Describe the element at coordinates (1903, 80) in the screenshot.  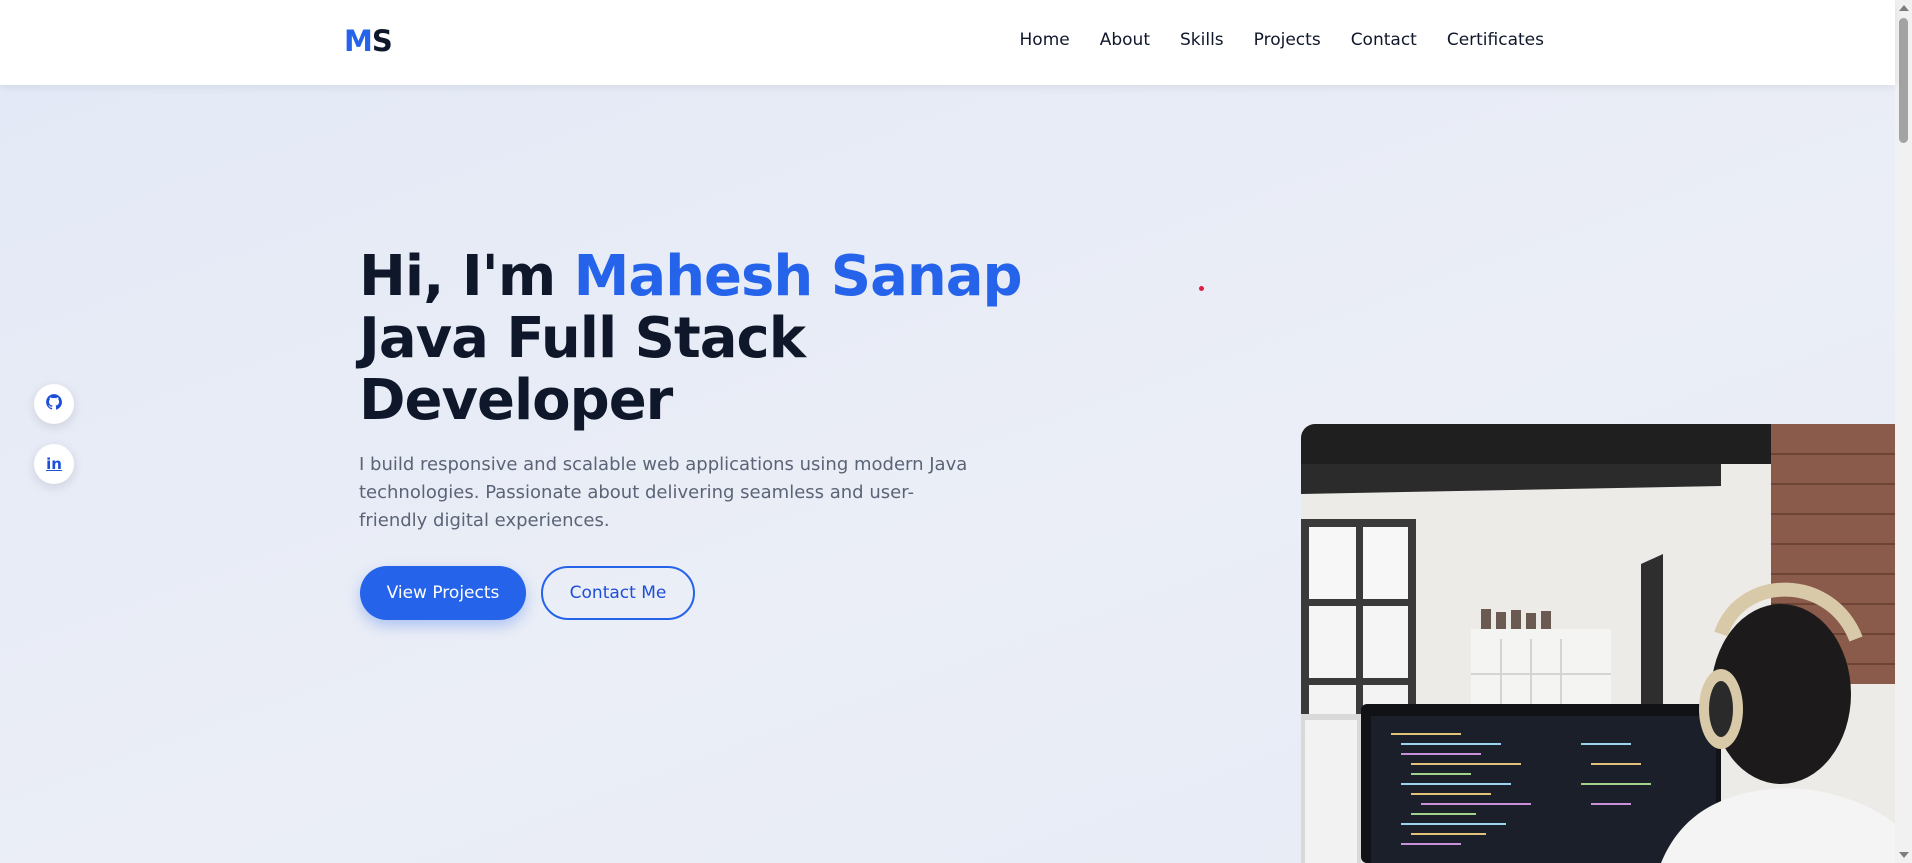
I see `scroll-thumb` at that location.